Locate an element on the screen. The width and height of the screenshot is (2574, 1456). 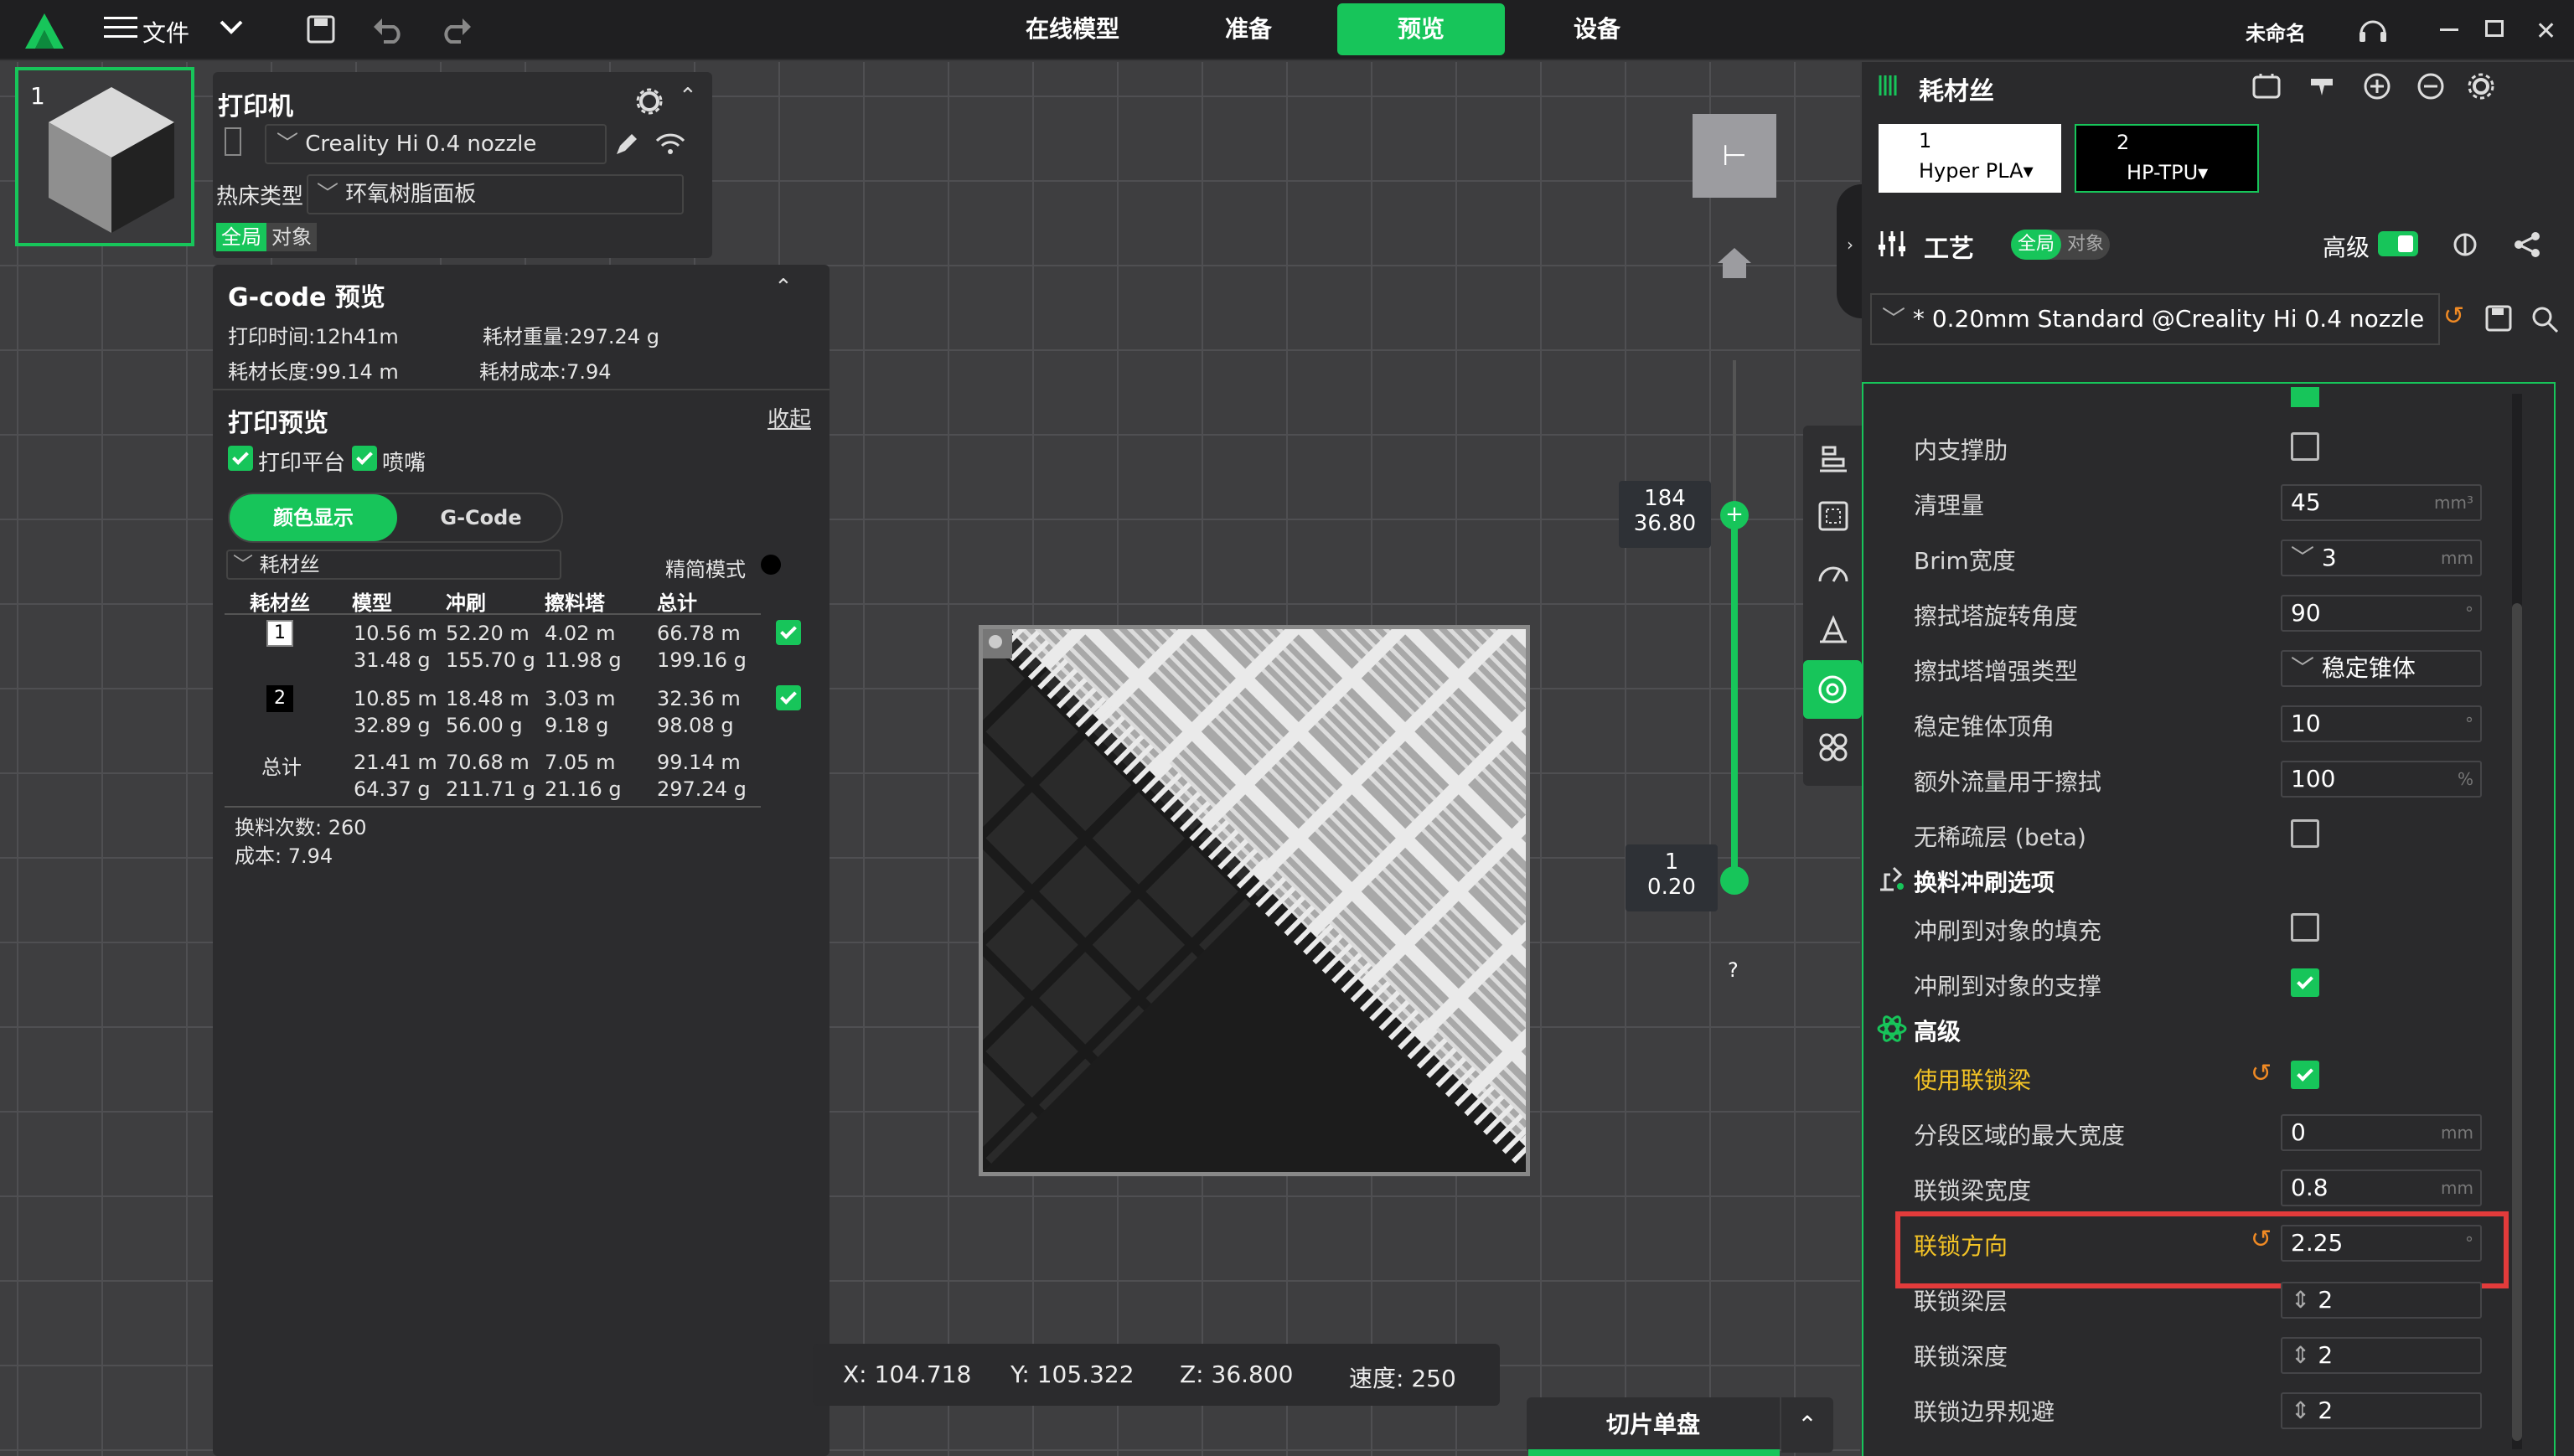
tab-prepare: 准备 is located at coordinates (1248, 29).